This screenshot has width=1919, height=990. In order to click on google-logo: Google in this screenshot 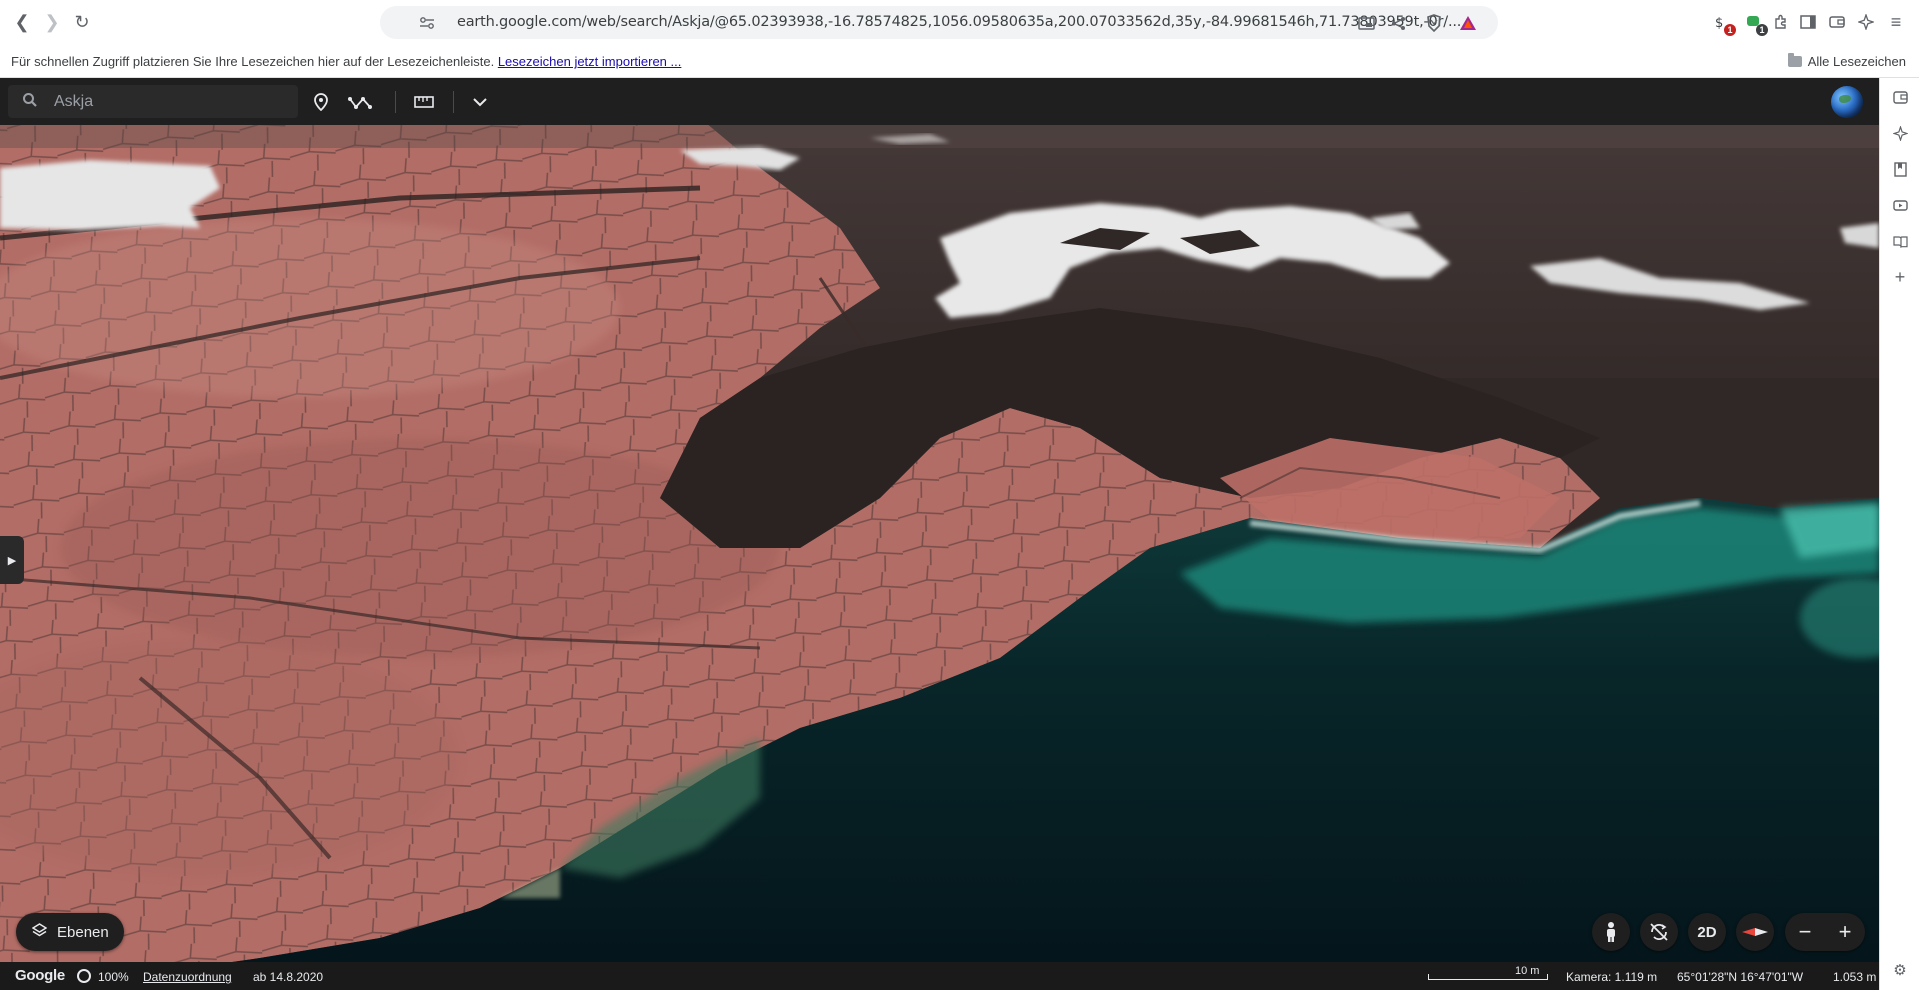, I will do `click(40, 975)`.